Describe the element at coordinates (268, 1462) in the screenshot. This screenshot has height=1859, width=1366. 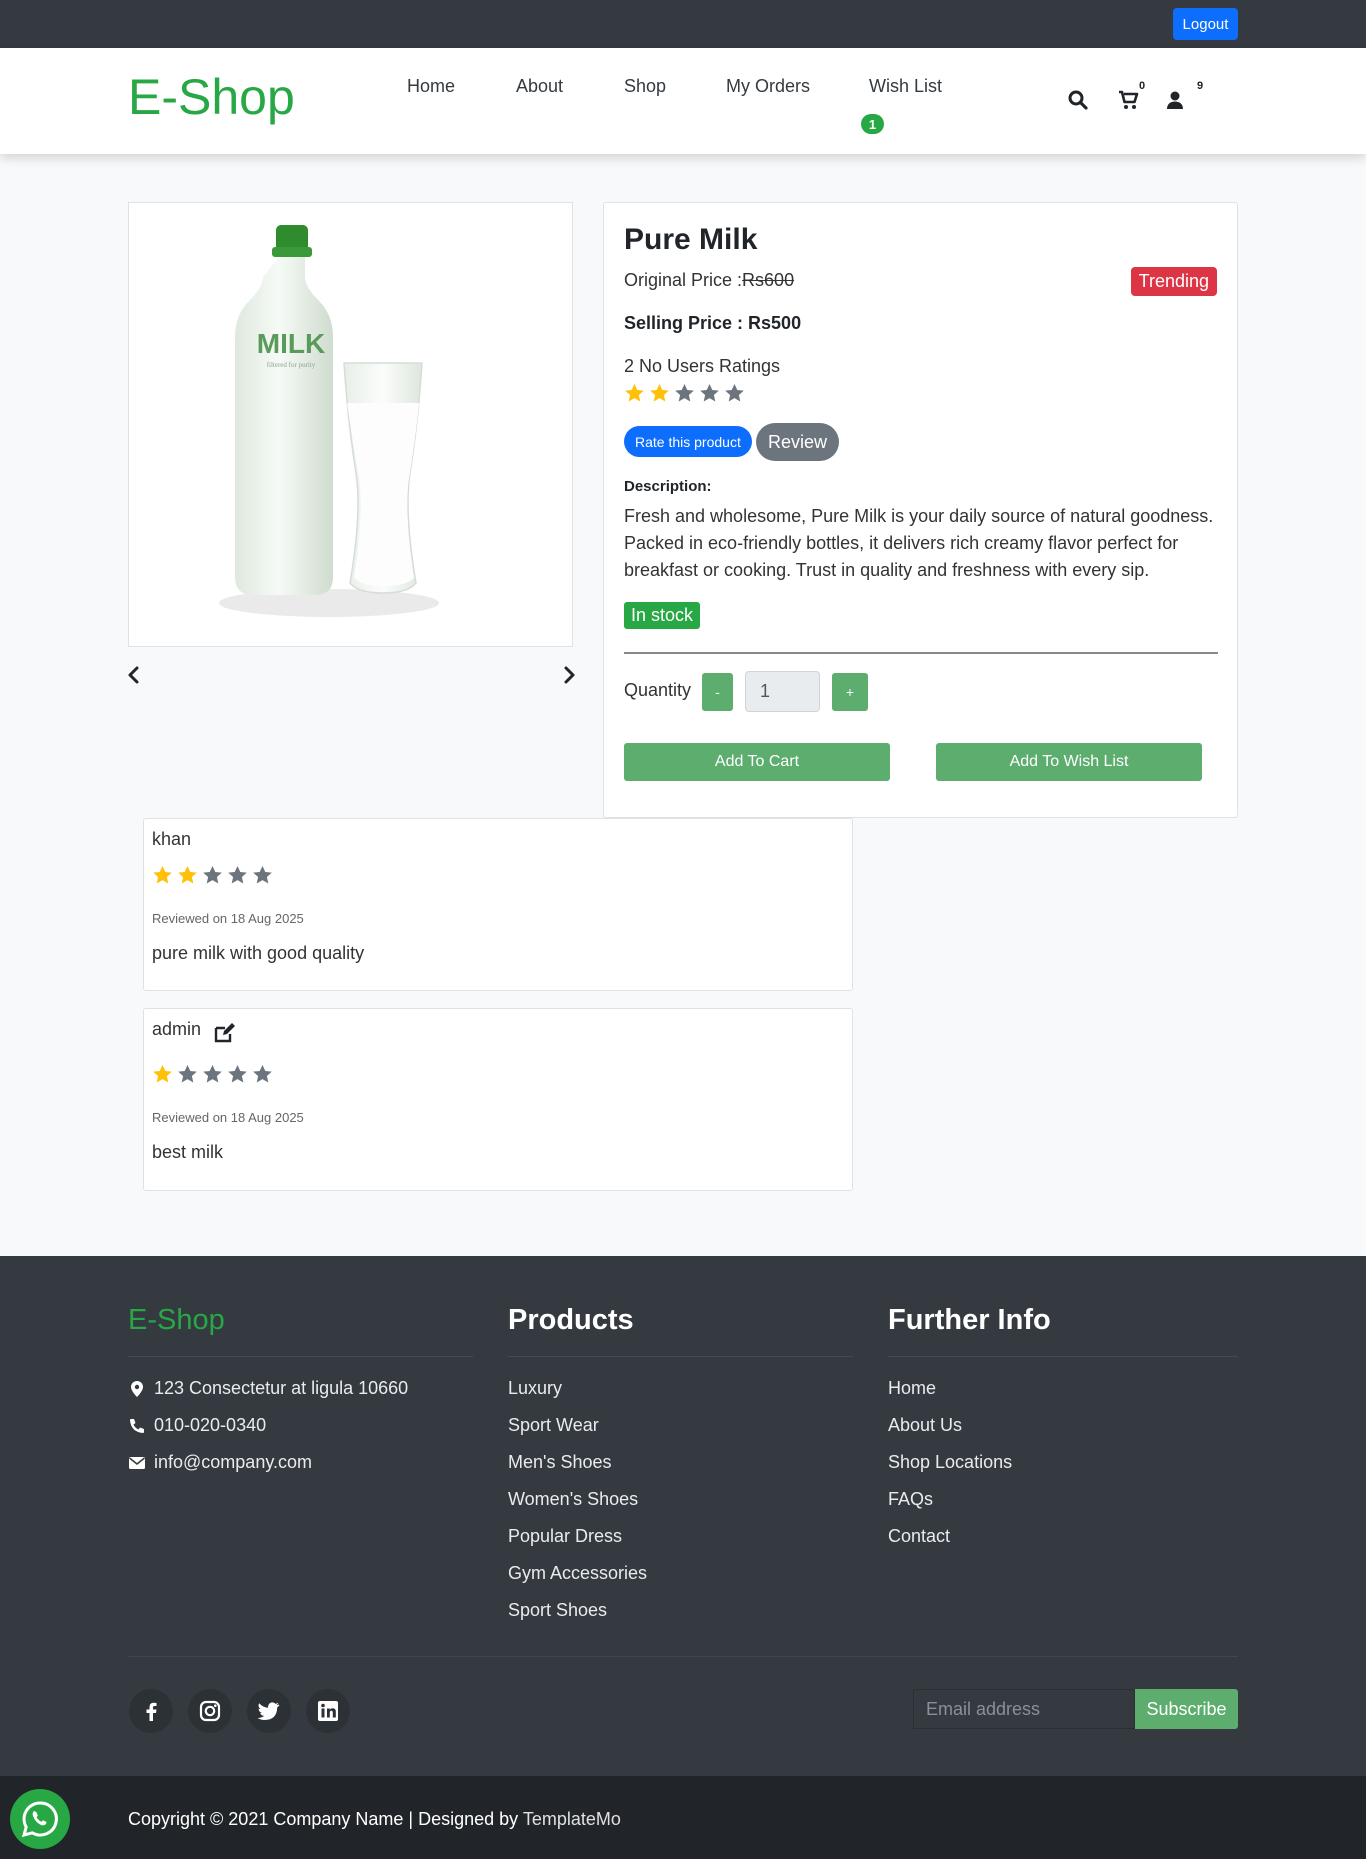
I see `footer-email: info@company.com` at that location.